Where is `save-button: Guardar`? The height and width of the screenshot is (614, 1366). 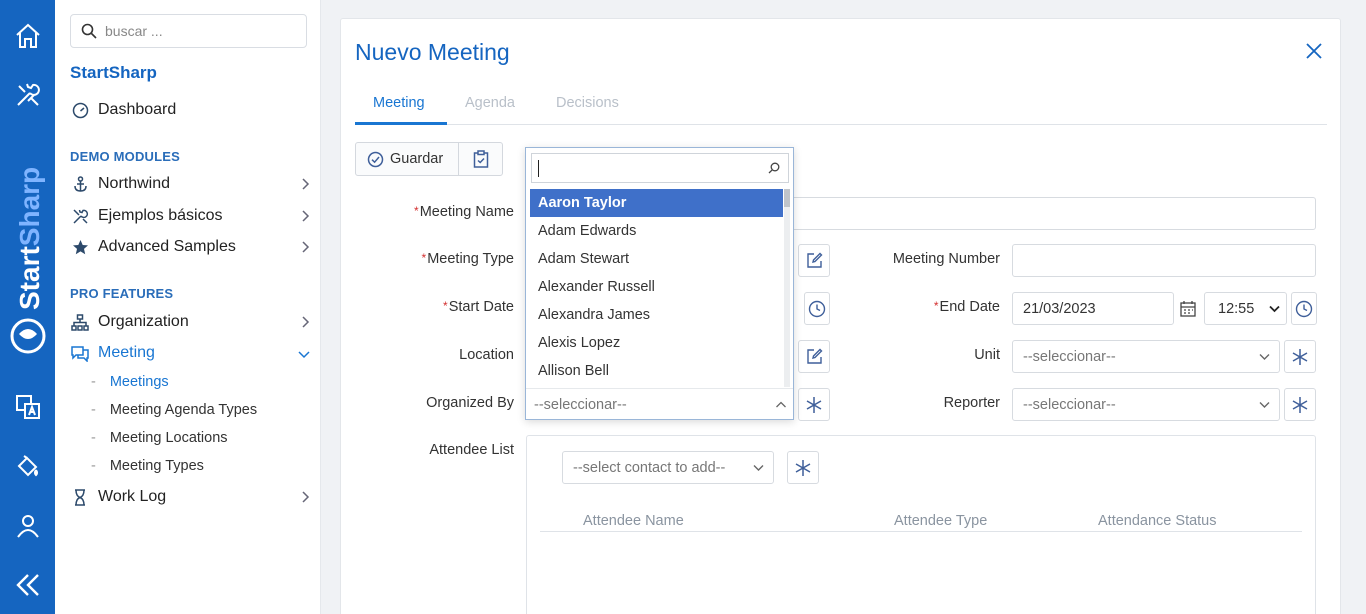
save-button: Guardar is located at coordinates (407, 159).